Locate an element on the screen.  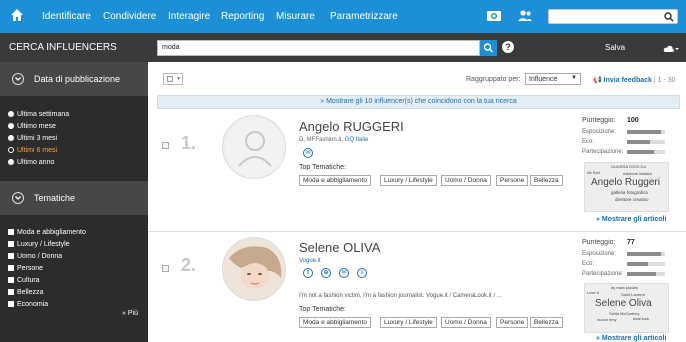
more-topics-link: » Più is located at coordinates (130, 313).